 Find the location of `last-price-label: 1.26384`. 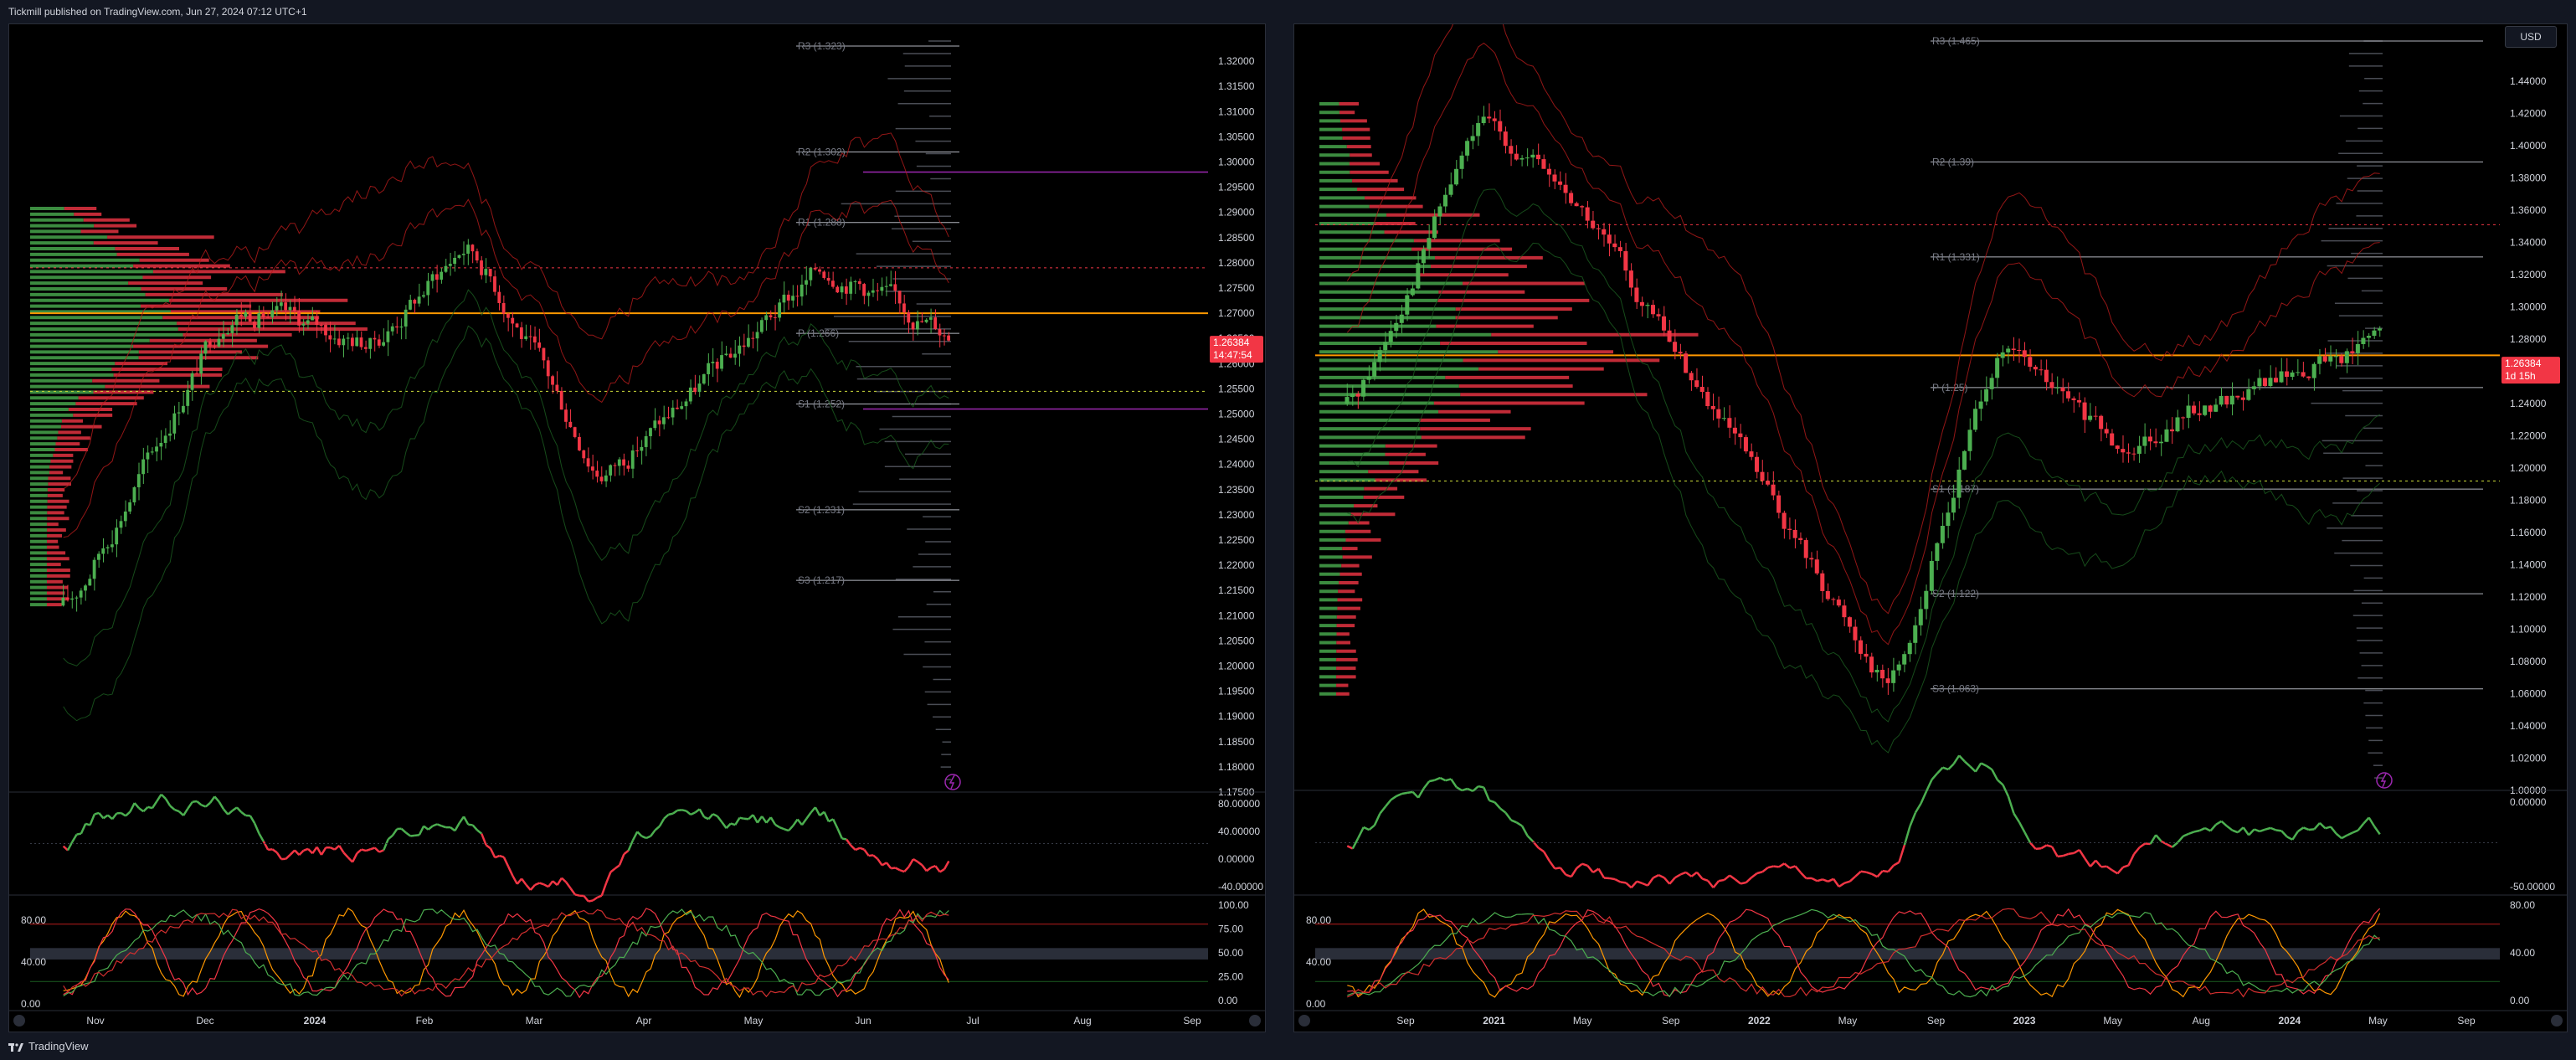

last-price-label: 1.26384 is located at coordinates (1231, 342).